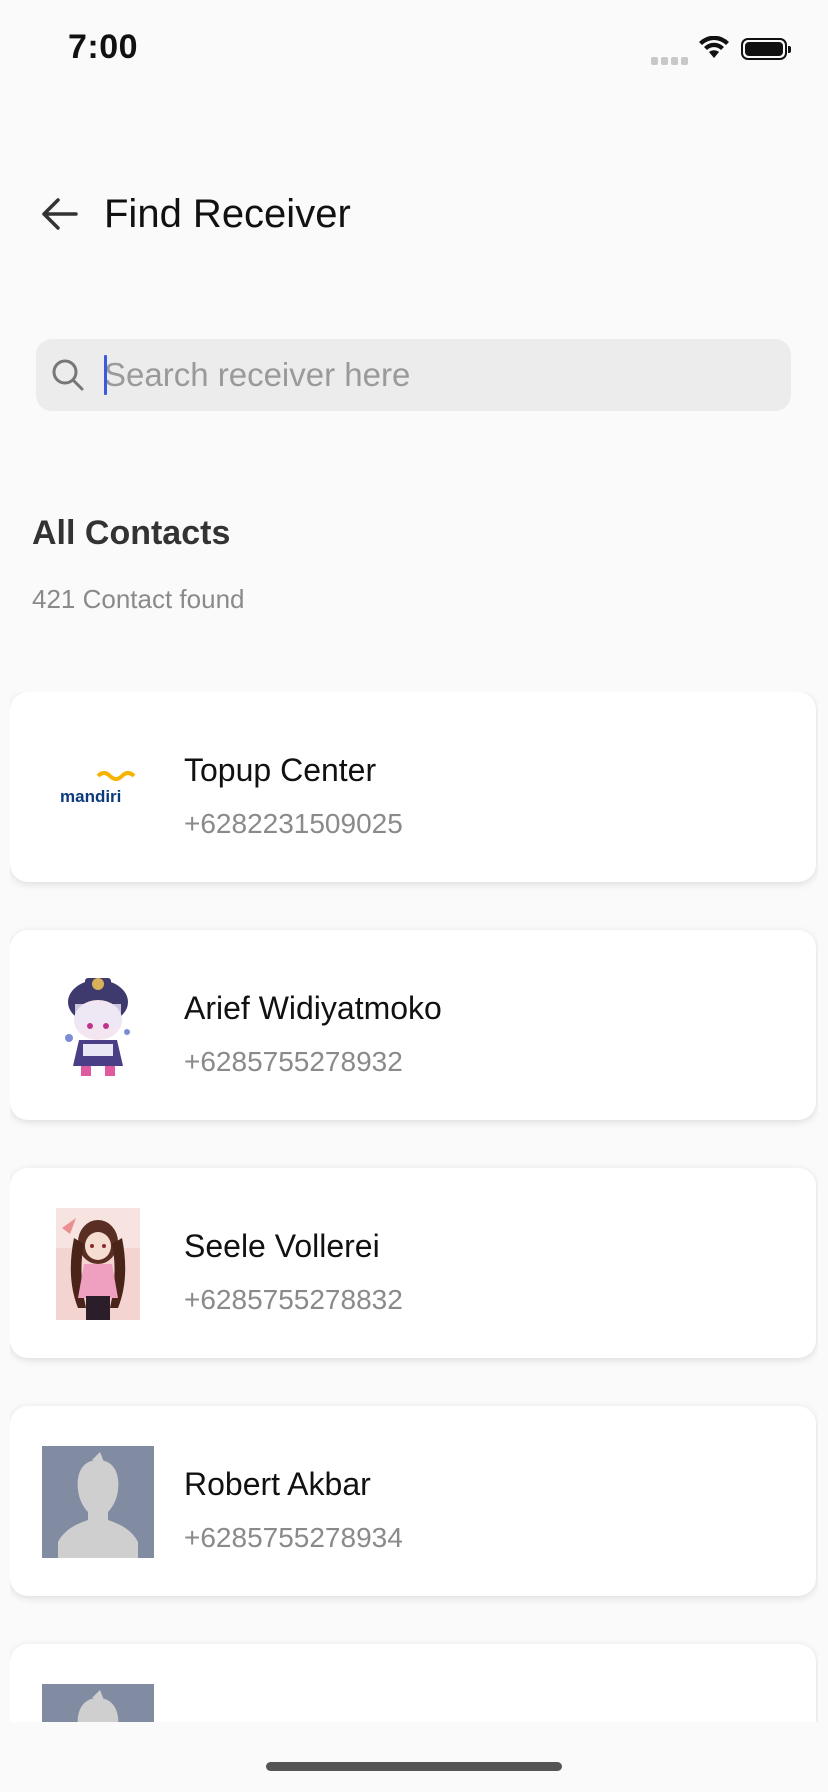  Describe the element at coordinates (98, 1264) in the screenshot. I see `anime-girl-avatar` at that location.